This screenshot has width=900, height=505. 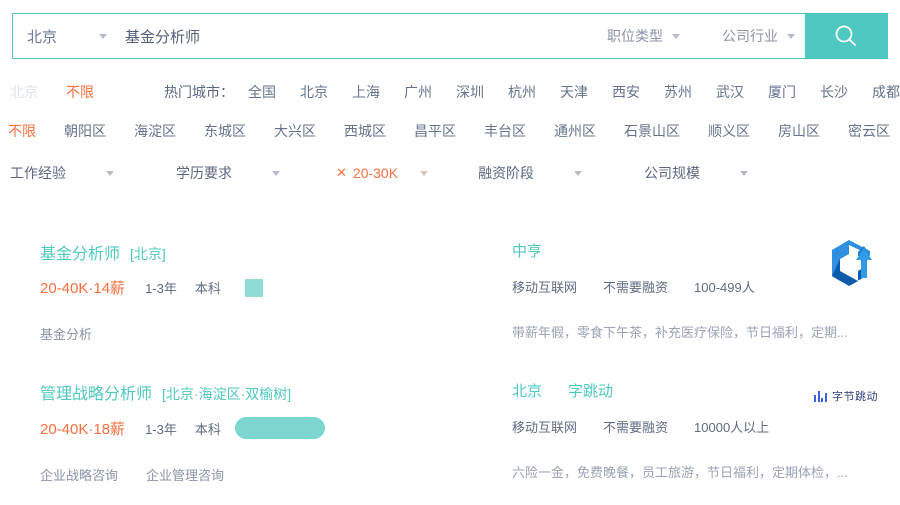 What do you see at coordinates (253, 287) in the screenshot?
I see `redacted-block` at bounding box center [253, 287].